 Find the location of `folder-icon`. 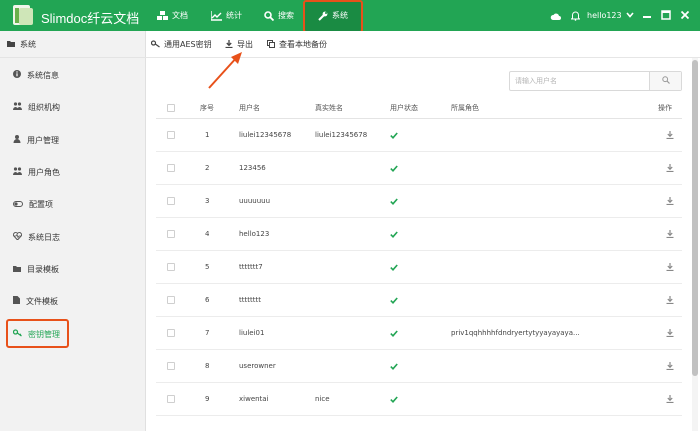

folder-icon is located at coordinates (11, 44).